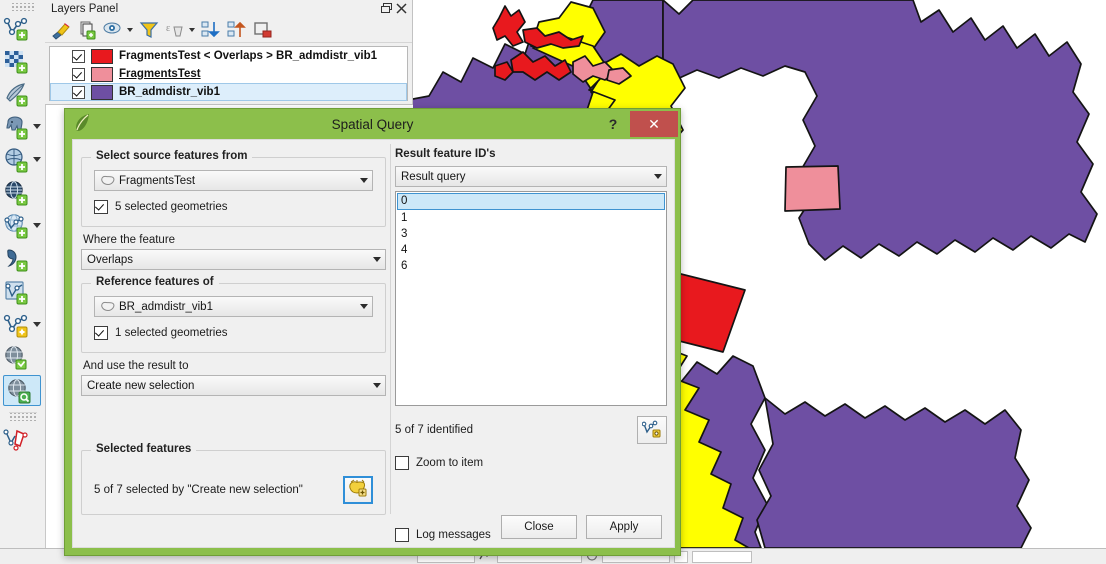 This screenshot has width=1106, height=564. What do you see at coordinates (16, 259) in the screenshot?
I see `add-delimited-text-layer-icon` at bounding box center [16, 259].